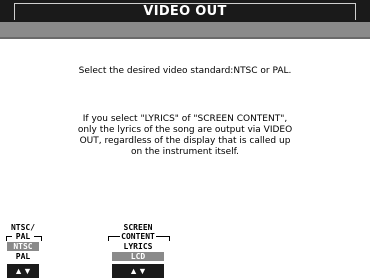 The image size is (370, 278). Describe the element at coordinates (138, 246) in the screenshot. I see `option-lyrics: LYRICS` at that location.